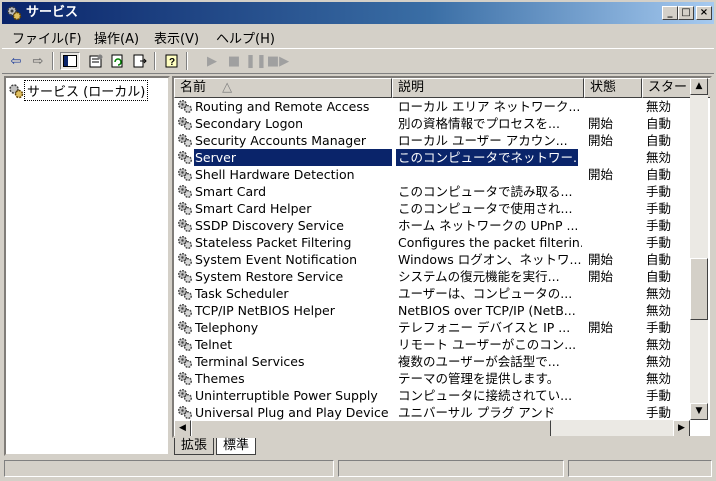  What do you see at coordinates (140, 61) in the screenshot?
I see `export-list-icon` at bounding box center [140, 61].